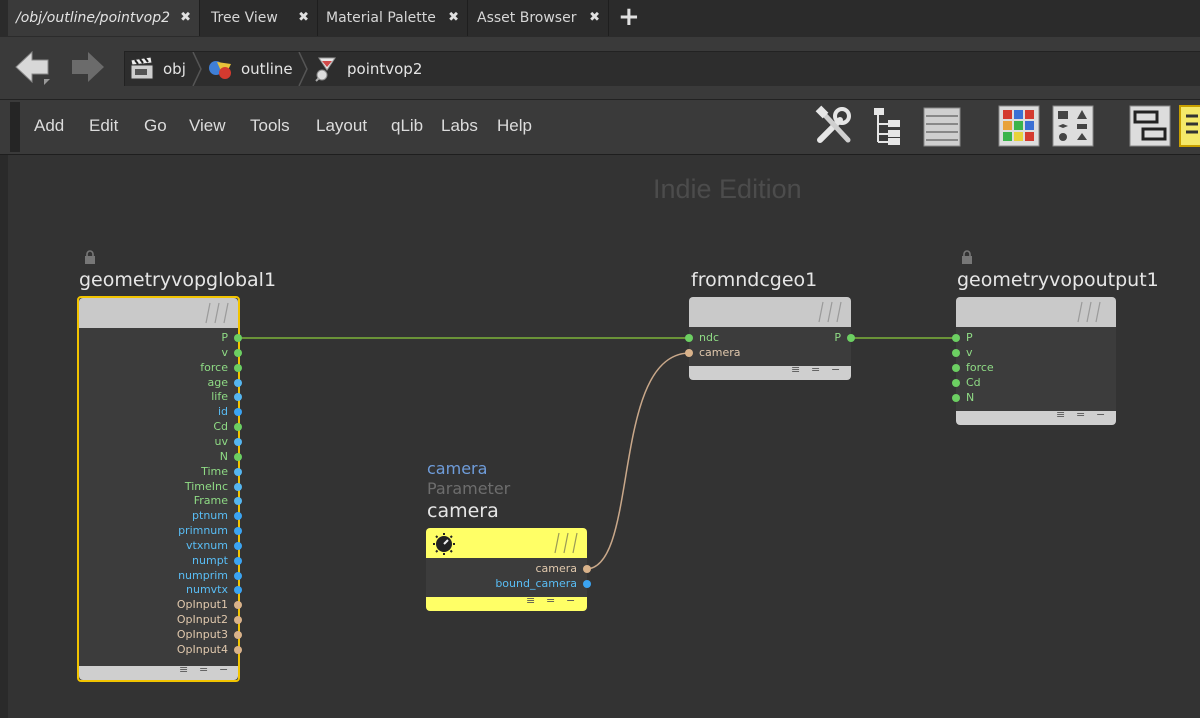 Image resolution: width=1200 pixels, height=718 pixels. I want to click on parameter-knob-icon, so click(444, 544).